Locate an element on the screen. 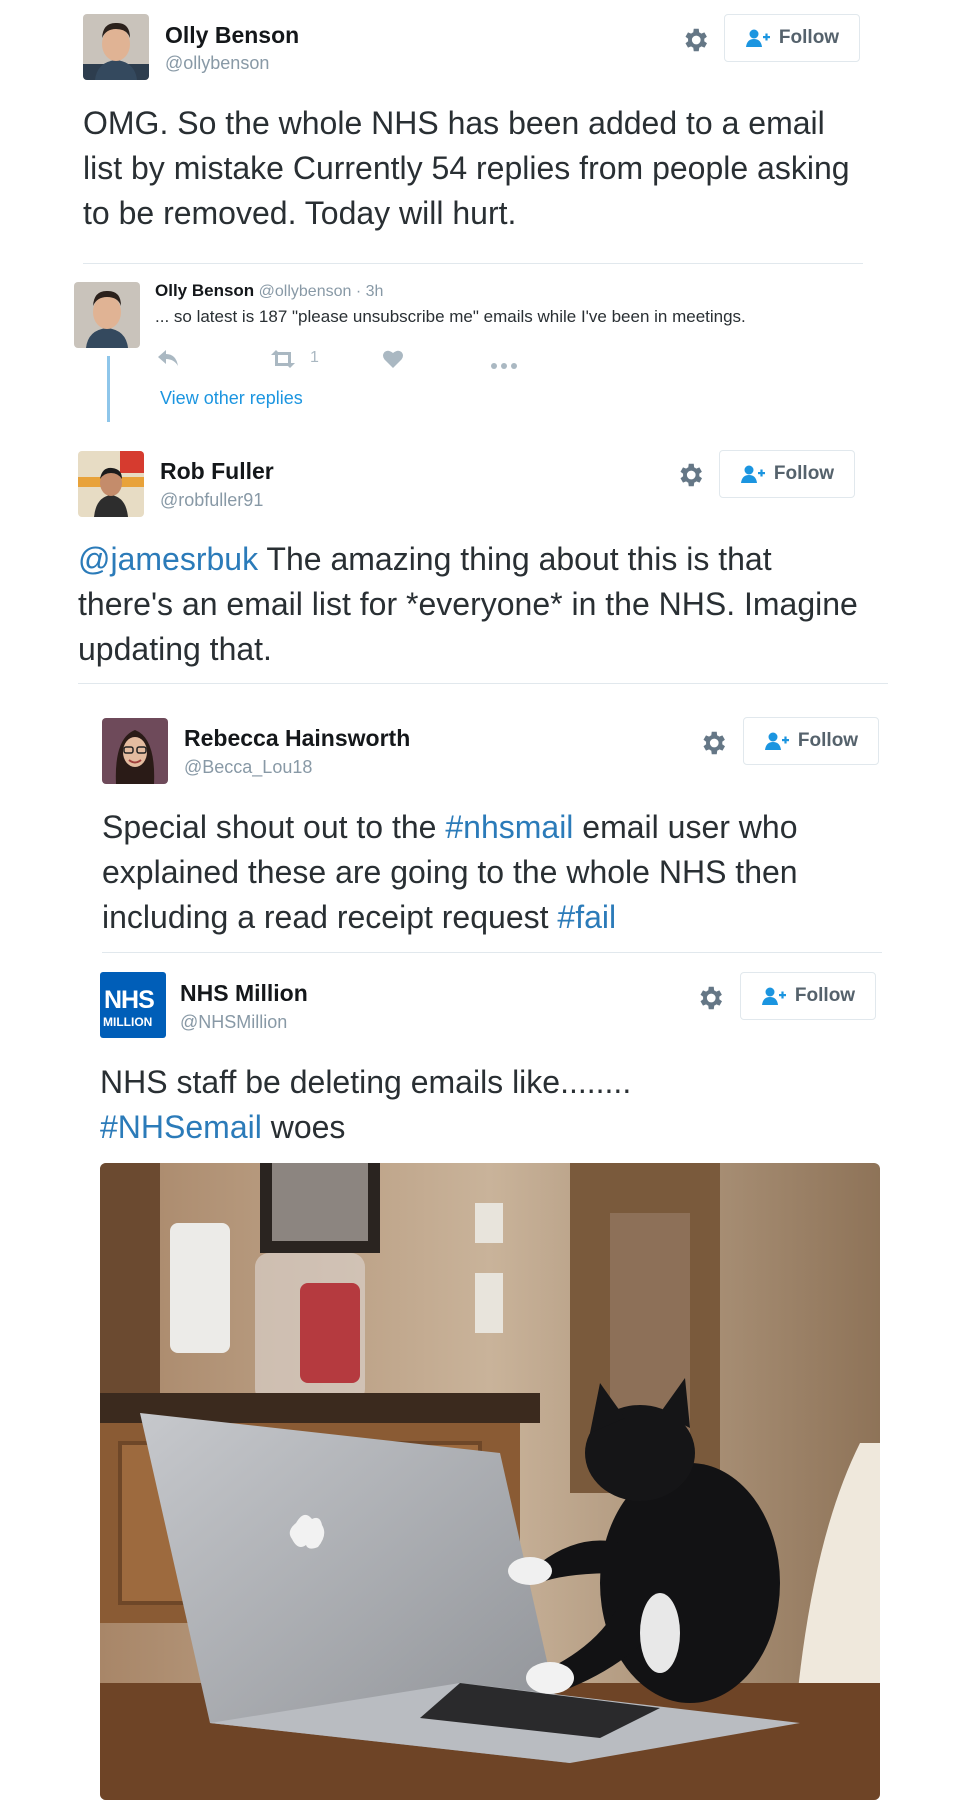 The image size is (976, 1800). avatar-olly-benson-reply is located at coordinates (107, 315).